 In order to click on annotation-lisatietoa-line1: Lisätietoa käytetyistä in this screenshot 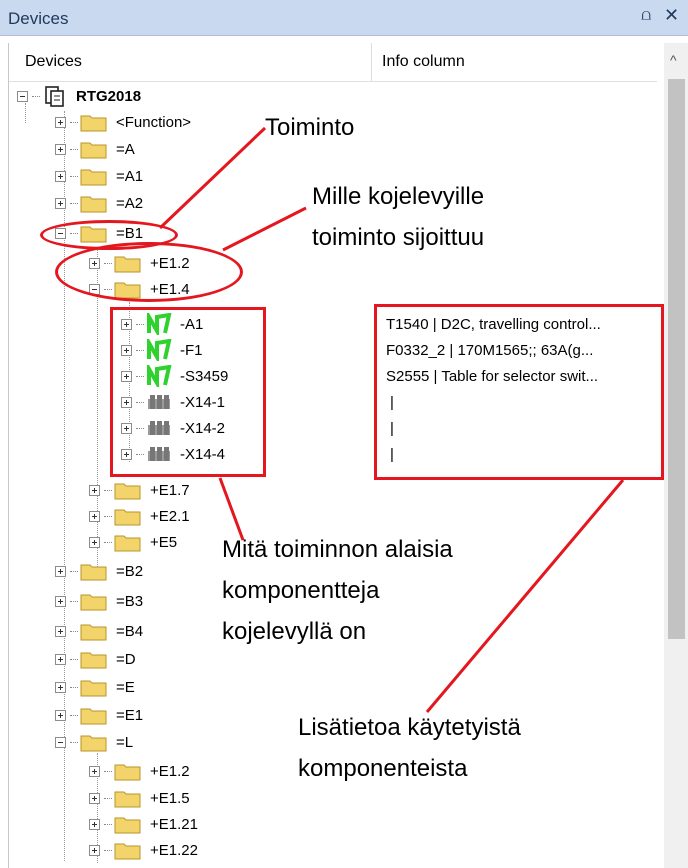, I will do `click(409, 727)`.